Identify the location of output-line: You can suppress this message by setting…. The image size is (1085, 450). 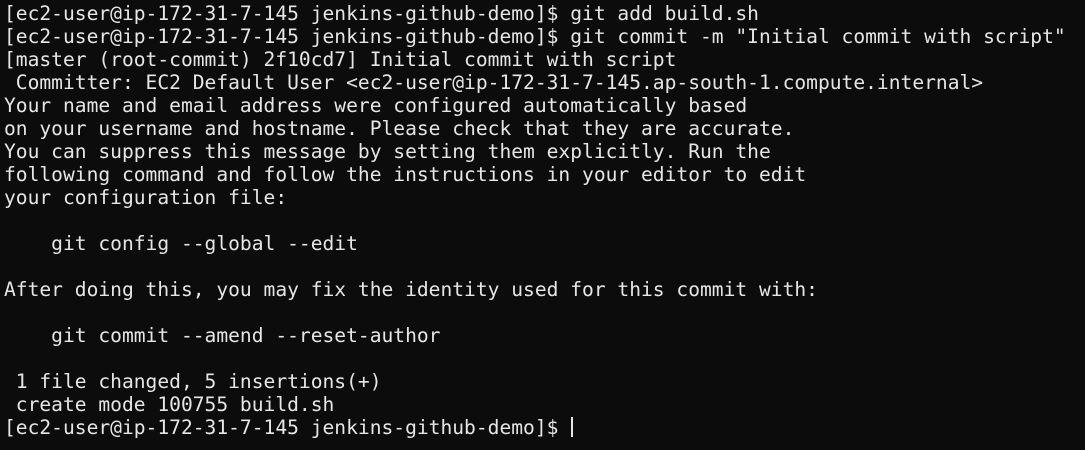
(387, 151).